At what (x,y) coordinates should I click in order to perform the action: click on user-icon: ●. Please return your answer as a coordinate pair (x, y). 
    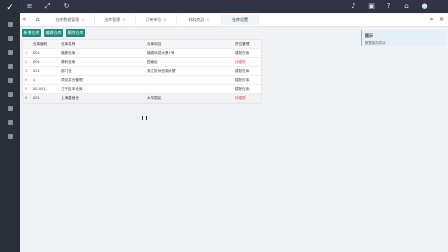
    Looking at the image, I should click on (424, 6).